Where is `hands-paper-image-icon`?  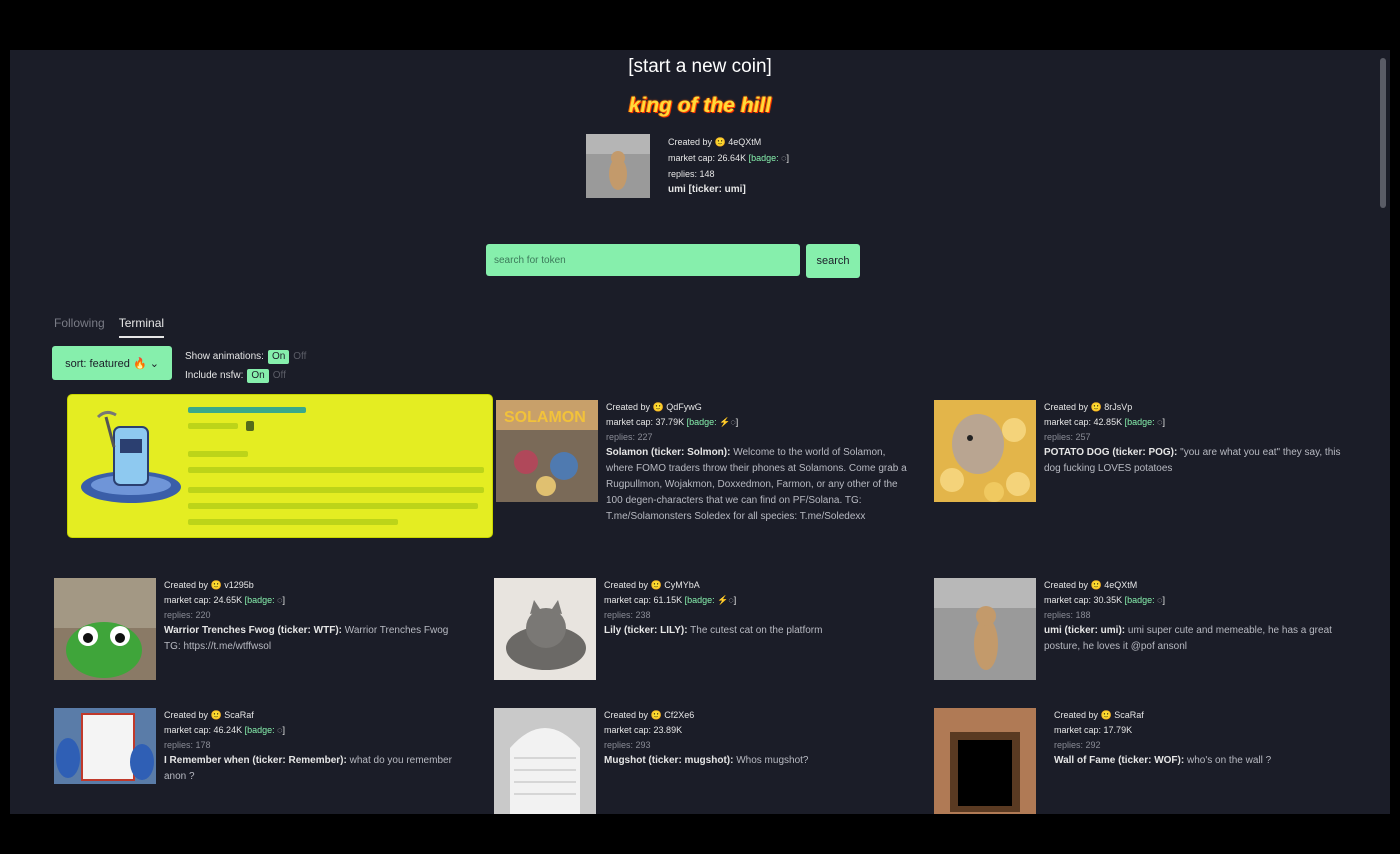
hands-paper-image-icon is located at coordinates (105, 746).